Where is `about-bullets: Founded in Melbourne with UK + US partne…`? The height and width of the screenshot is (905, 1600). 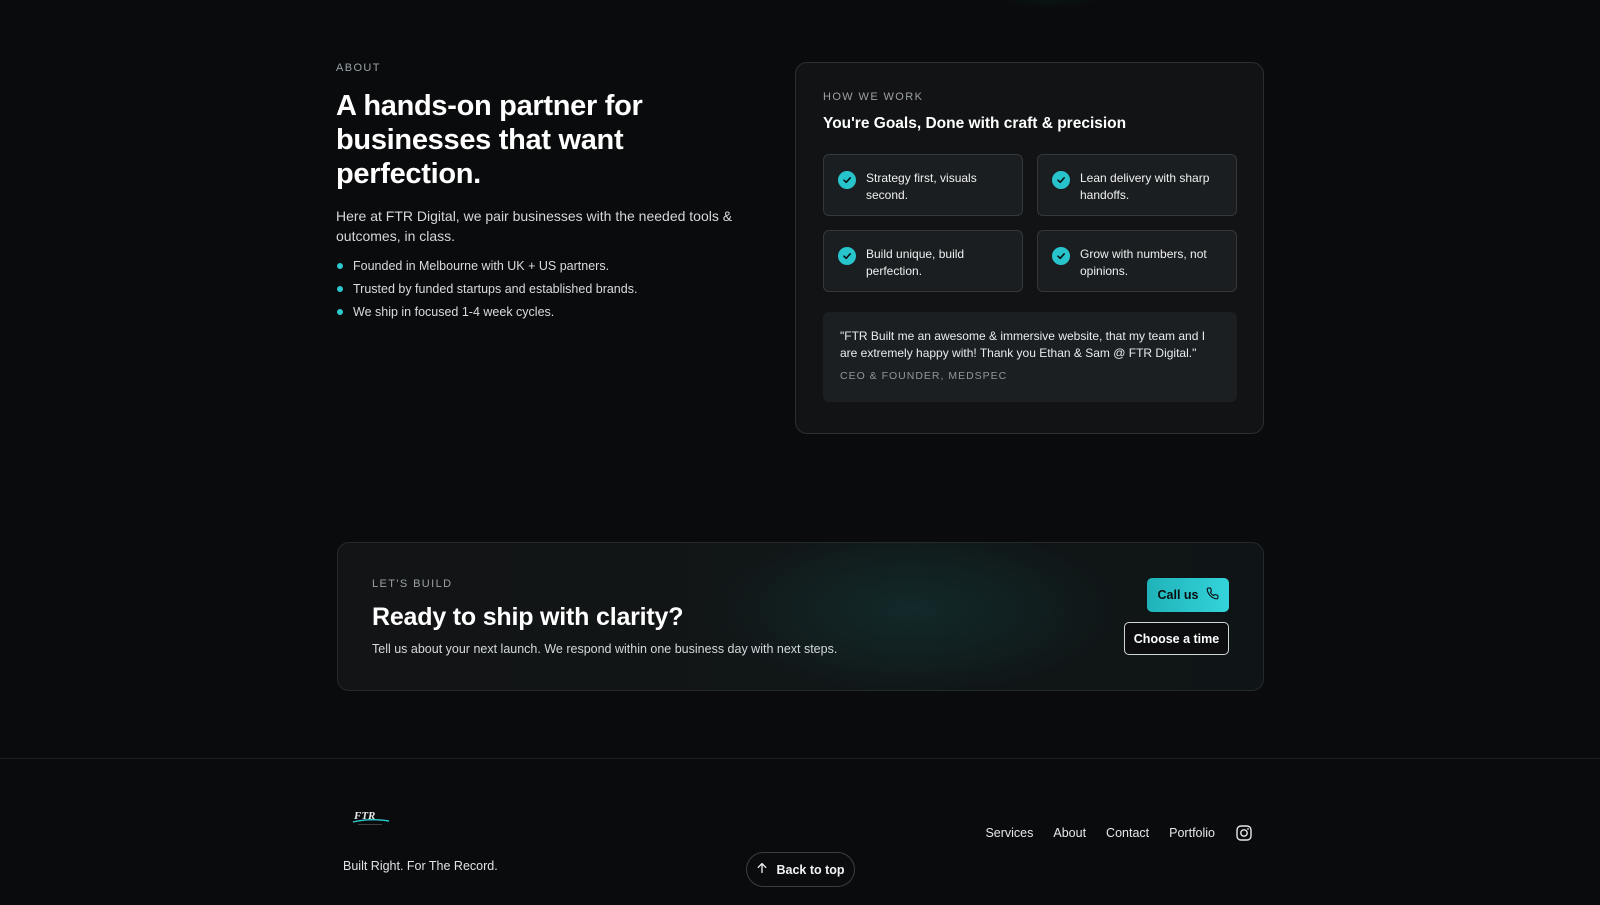
about-bullets: Founded in Melbourne with UK + US partne… is located at coordinates (551, 289).